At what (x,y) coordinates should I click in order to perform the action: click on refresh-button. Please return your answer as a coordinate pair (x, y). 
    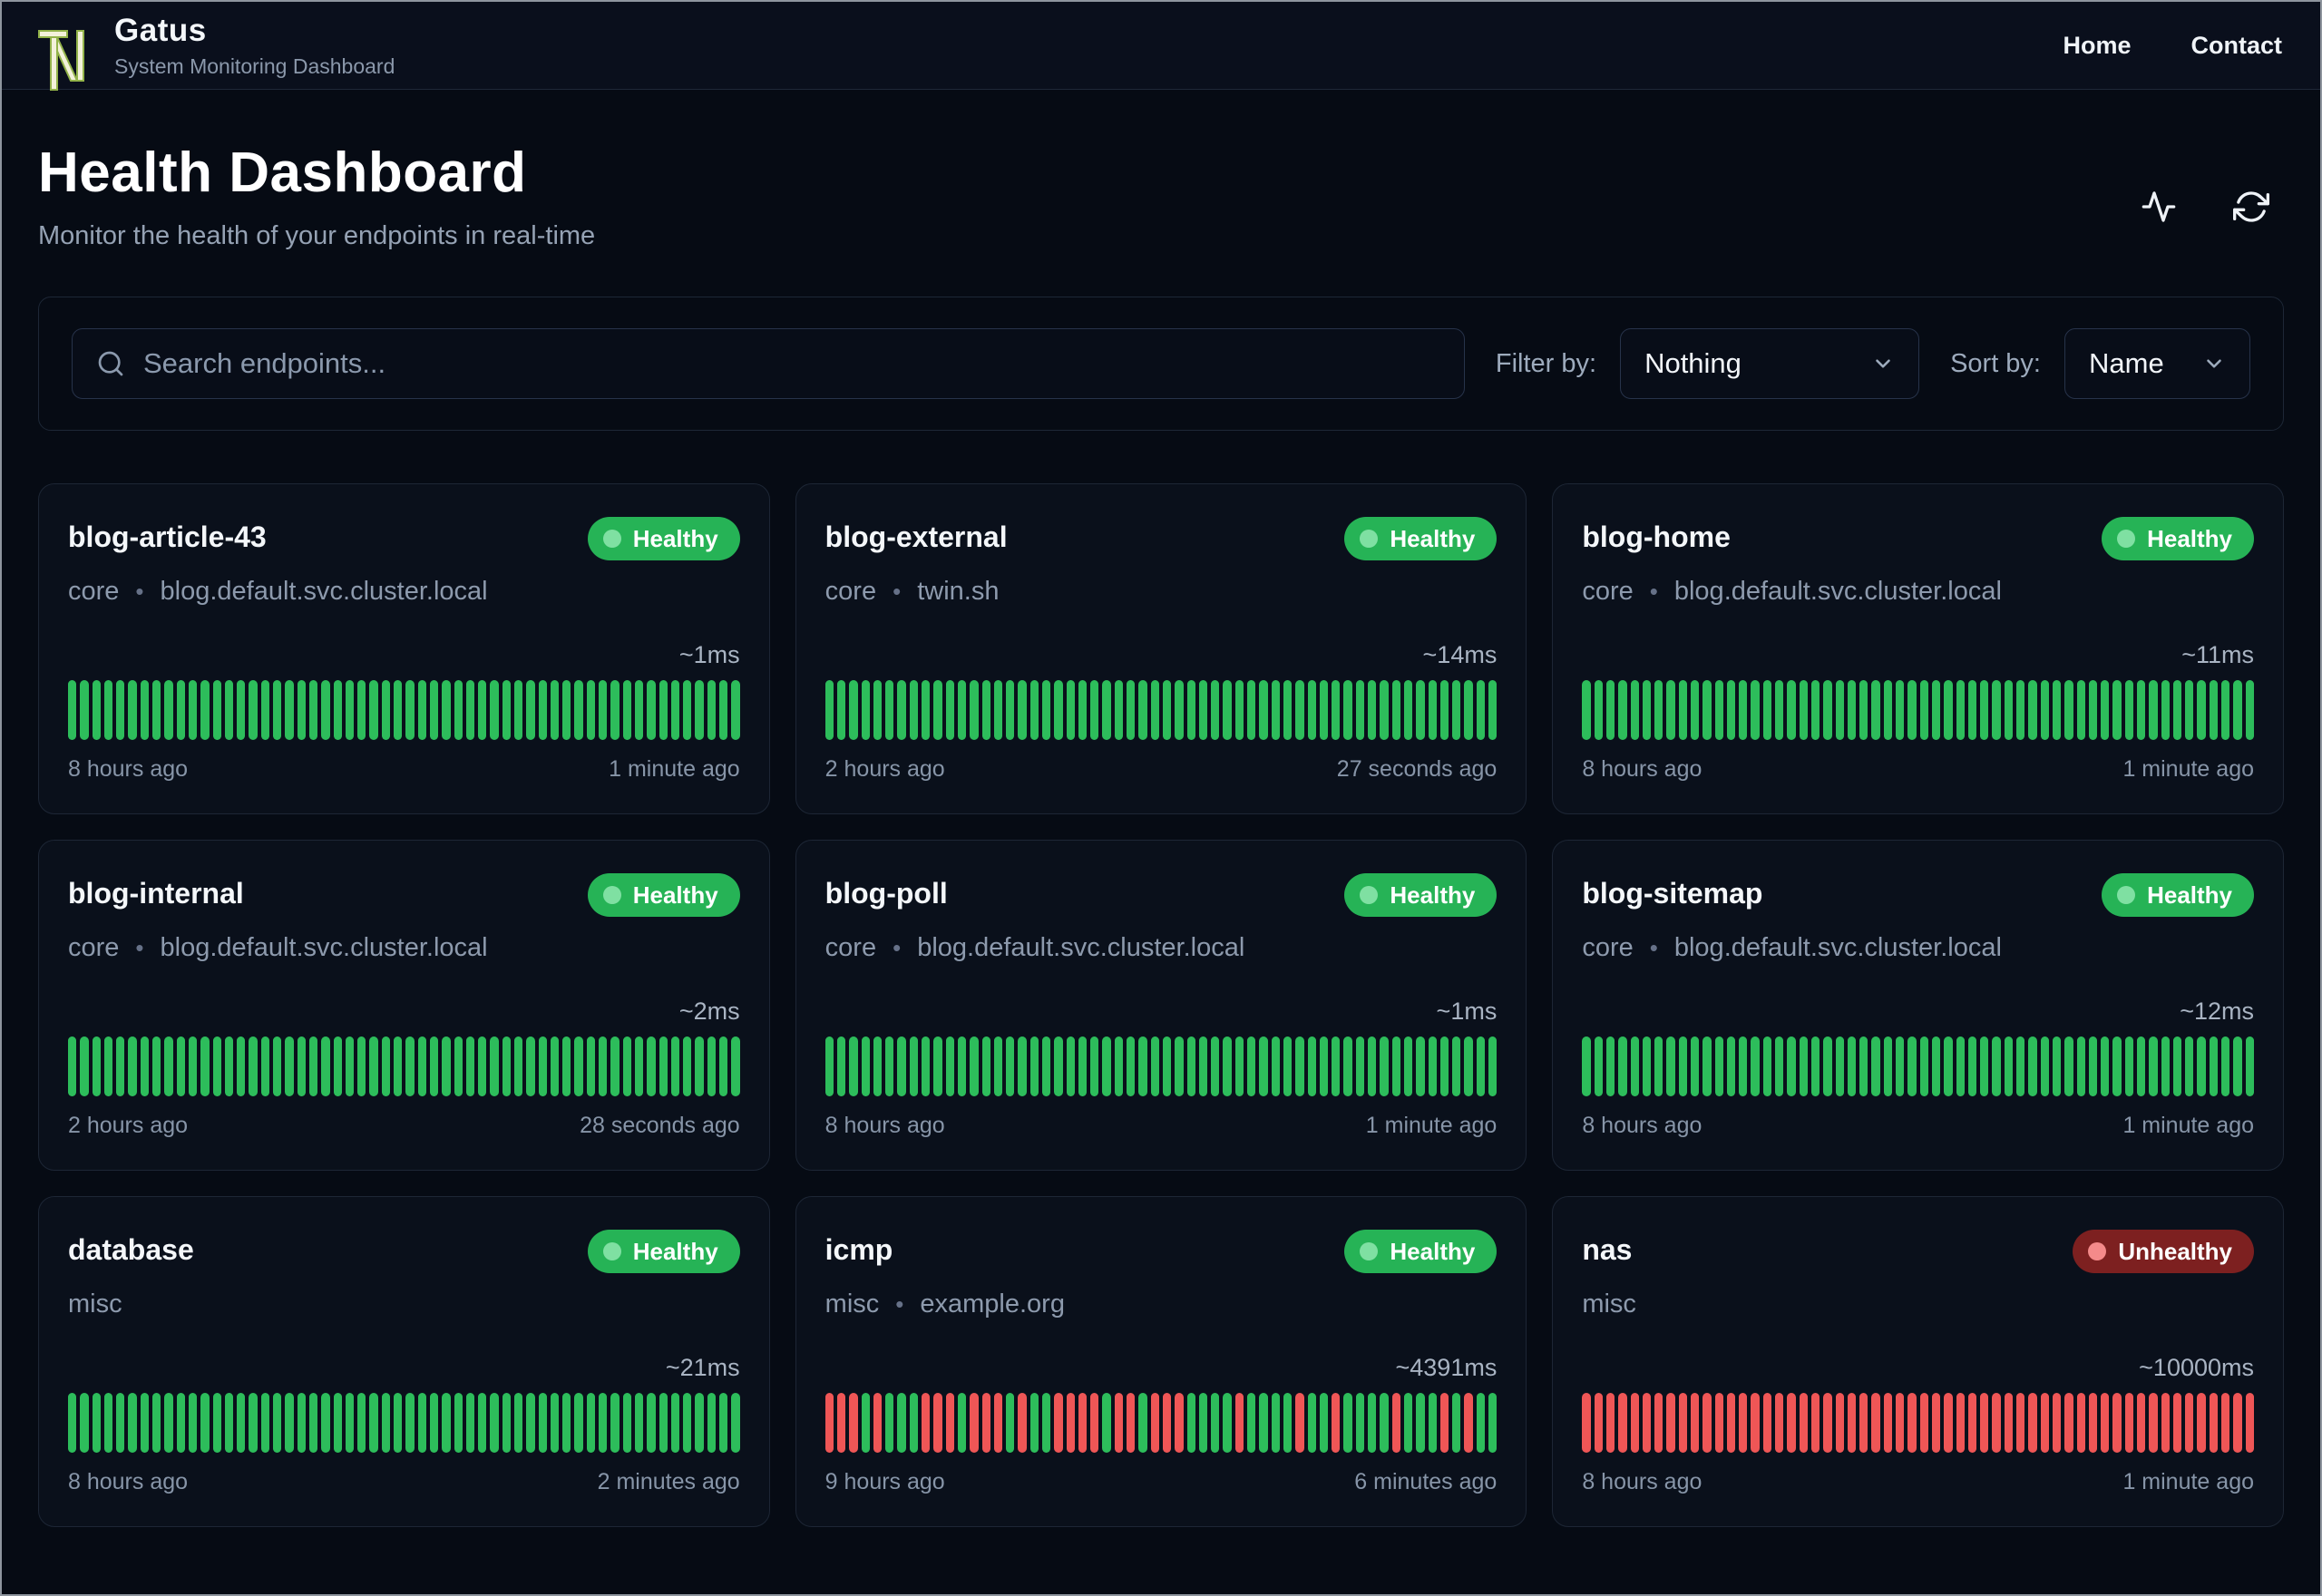
    Looking at the image, I should click on (2251, 208).